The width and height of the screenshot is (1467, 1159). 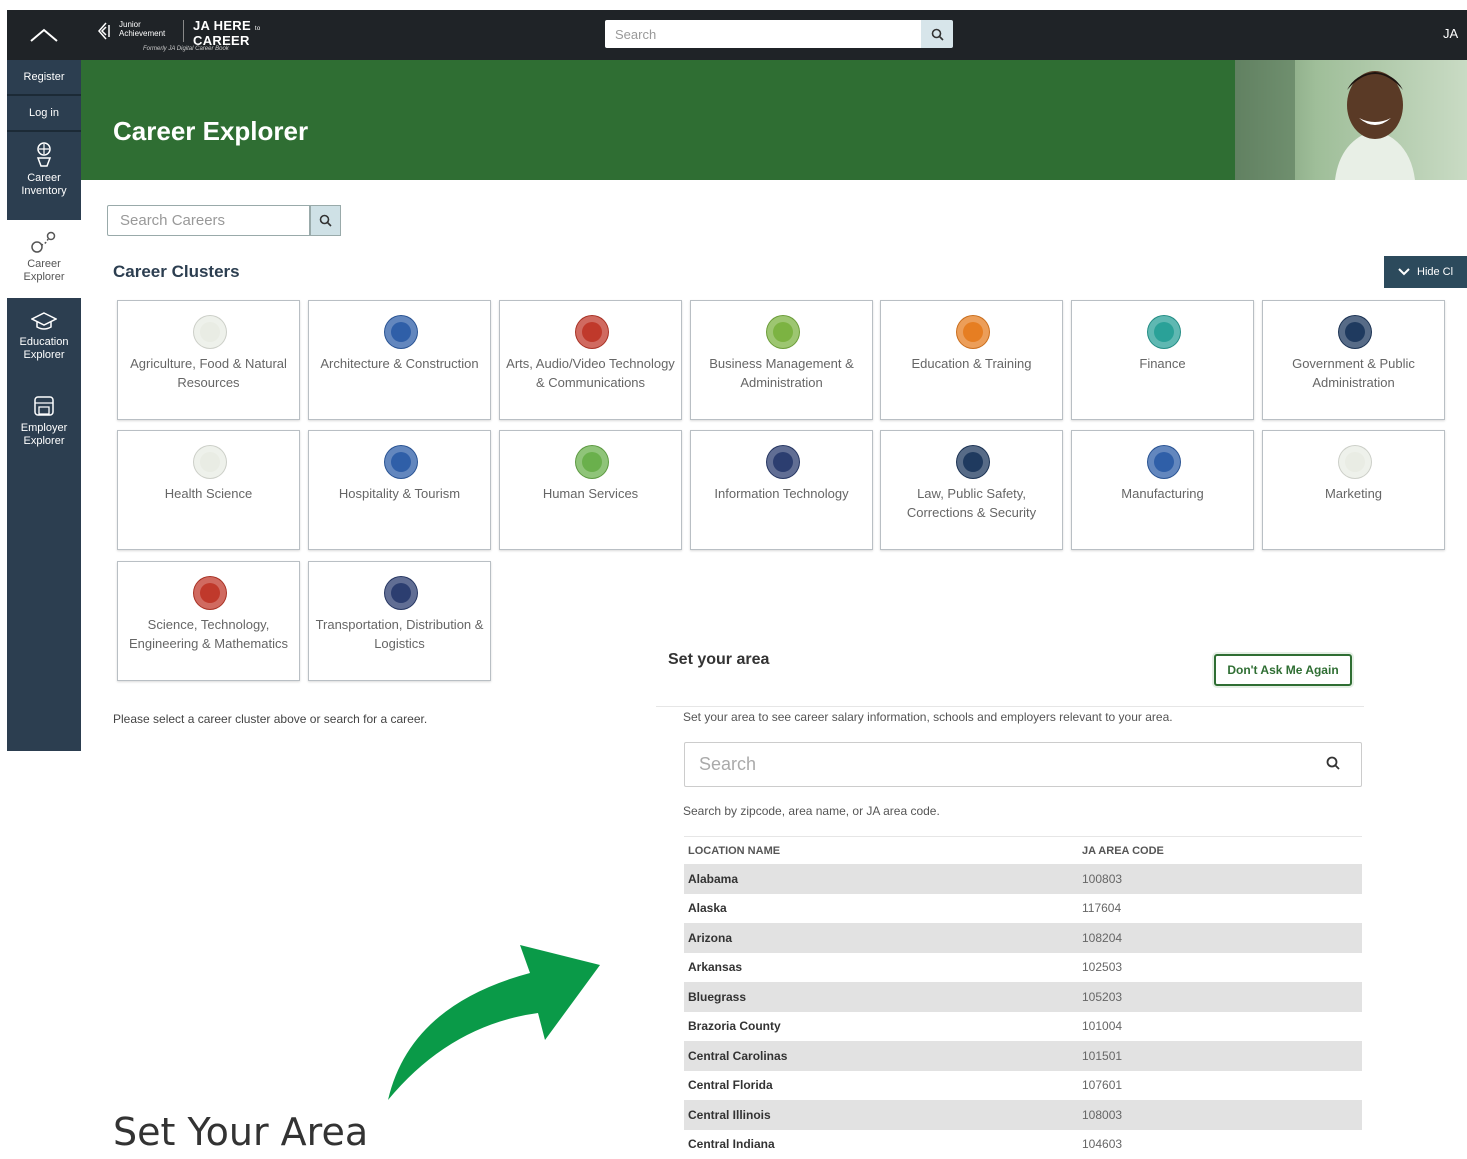 What do you see at coordinates (44, 431) in the screenshot?
I see `sidebar-item-employer-explorer: EmployerExplorer` at bounding box center [44, 431].